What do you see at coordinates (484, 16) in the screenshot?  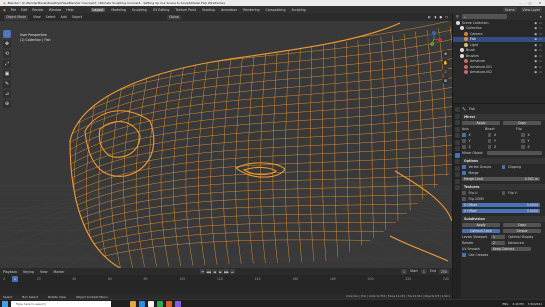 I see `outliner-search: ⌕` at bounding box center [484, 16].